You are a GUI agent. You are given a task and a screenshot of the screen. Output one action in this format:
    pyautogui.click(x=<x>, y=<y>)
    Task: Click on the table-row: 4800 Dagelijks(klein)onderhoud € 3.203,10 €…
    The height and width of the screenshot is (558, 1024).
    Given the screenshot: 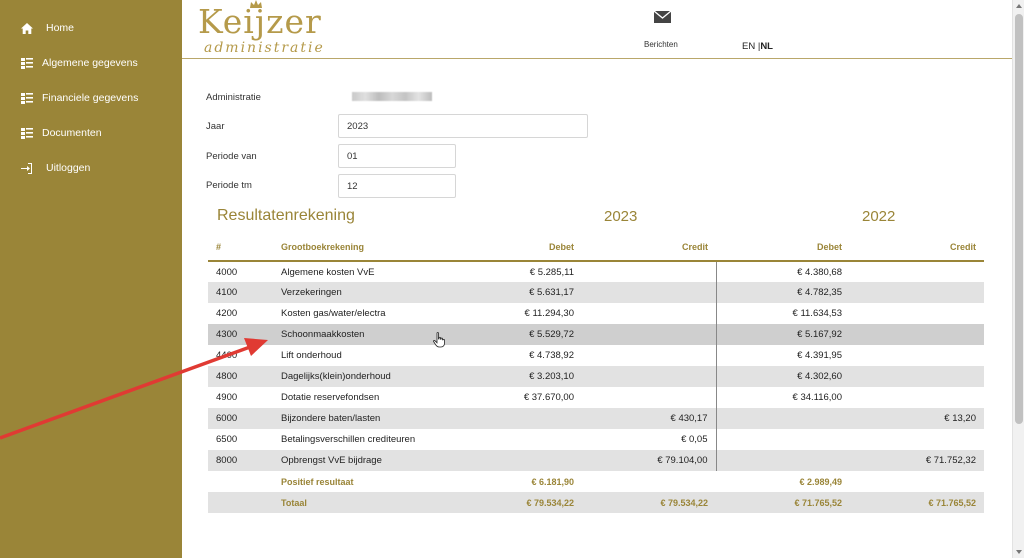 What is the action you would take?
    pyautogui.click(x=596, y=376)
    